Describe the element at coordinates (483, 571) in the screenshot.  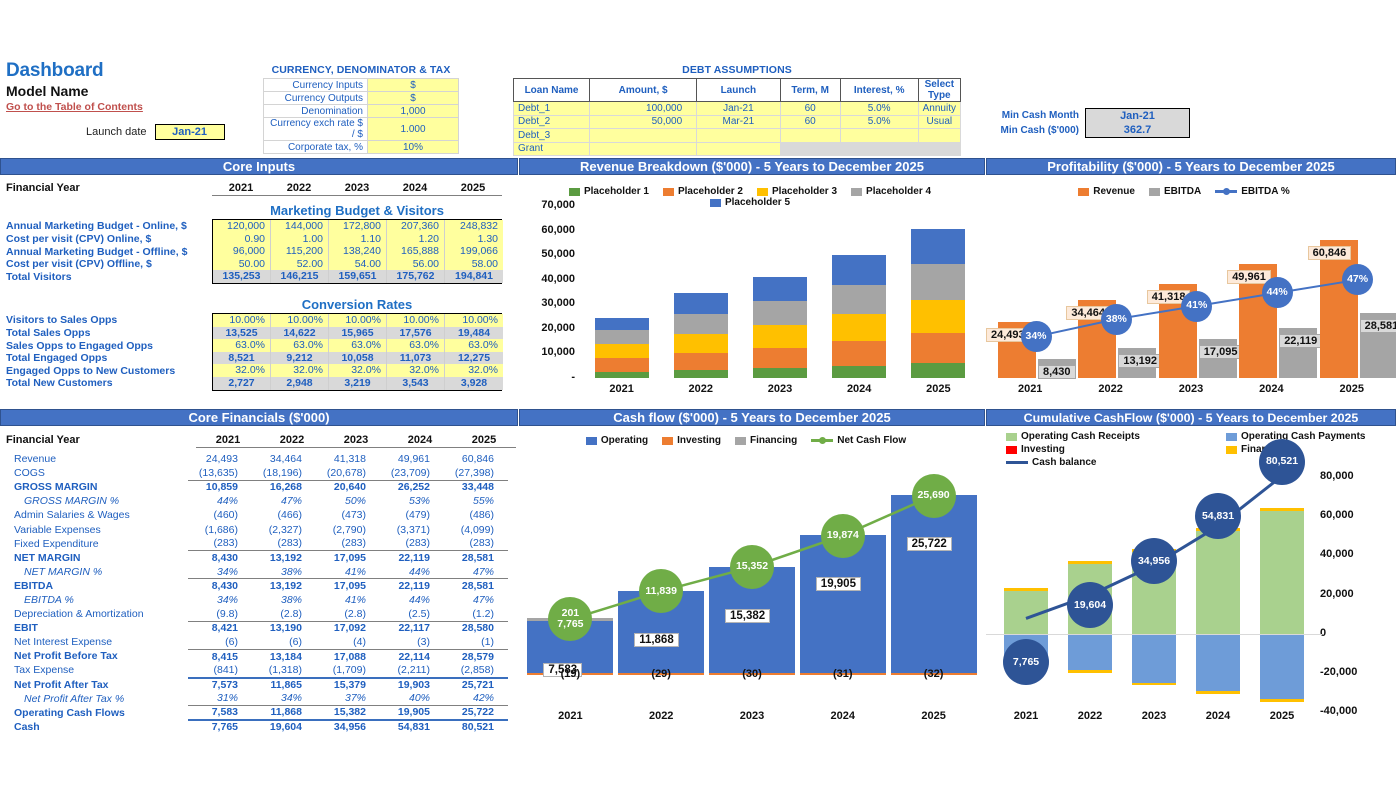
I see `financial-value: 47%` at that location.